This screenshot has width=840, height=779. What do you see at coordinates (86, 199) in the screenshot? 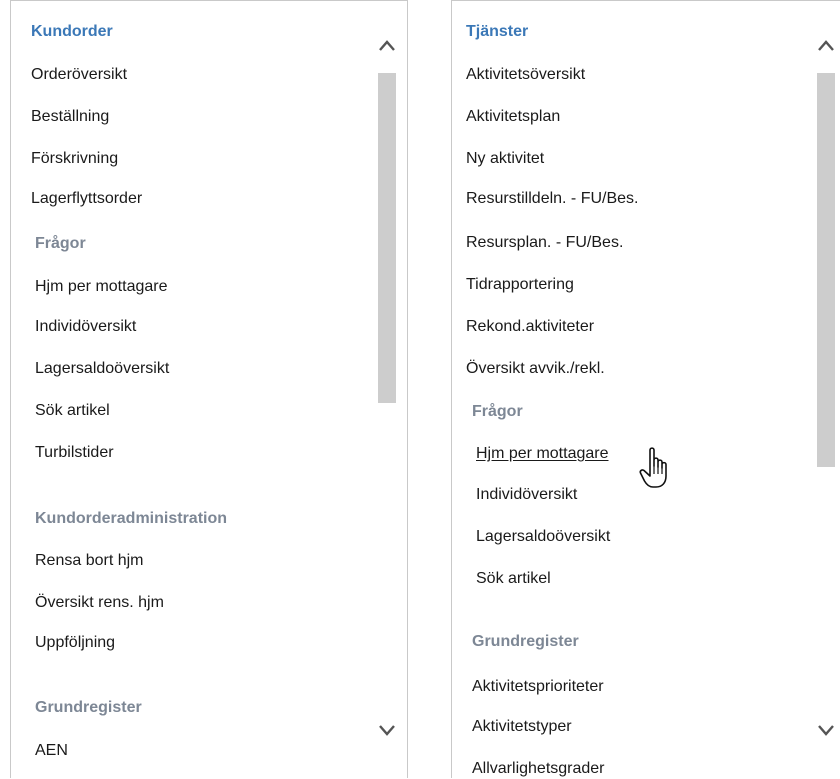
I see `menu-item-lagerflyttsorder: Lagerflyttsorder` at bounding box center [86, 199].